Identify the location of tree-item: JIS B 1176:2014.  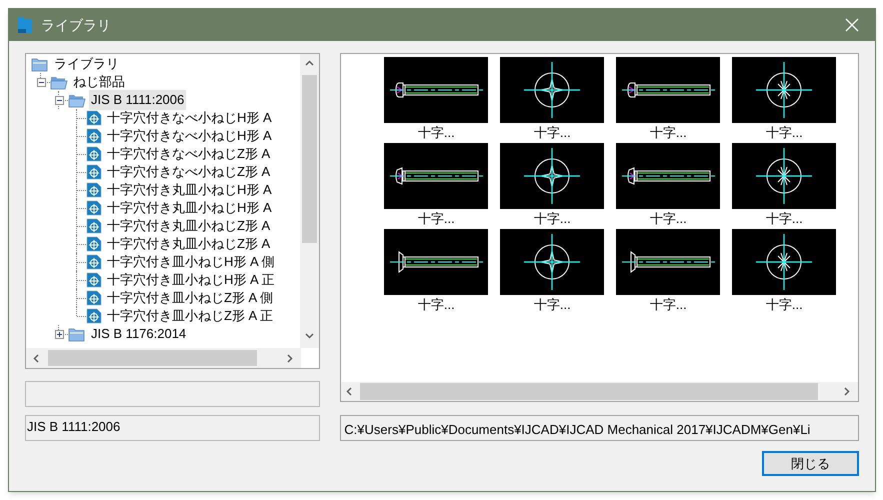
(138, 334).